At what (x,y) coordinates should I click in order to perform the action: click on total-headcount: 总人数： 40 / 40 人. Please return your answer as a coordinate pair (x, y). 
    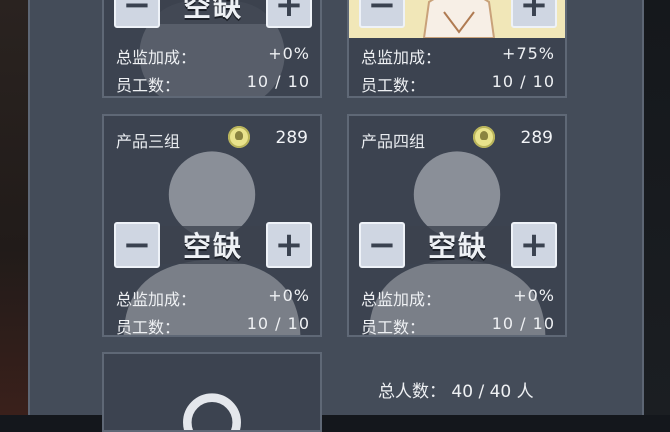
    Looking at the image, I should click on (456, 389).